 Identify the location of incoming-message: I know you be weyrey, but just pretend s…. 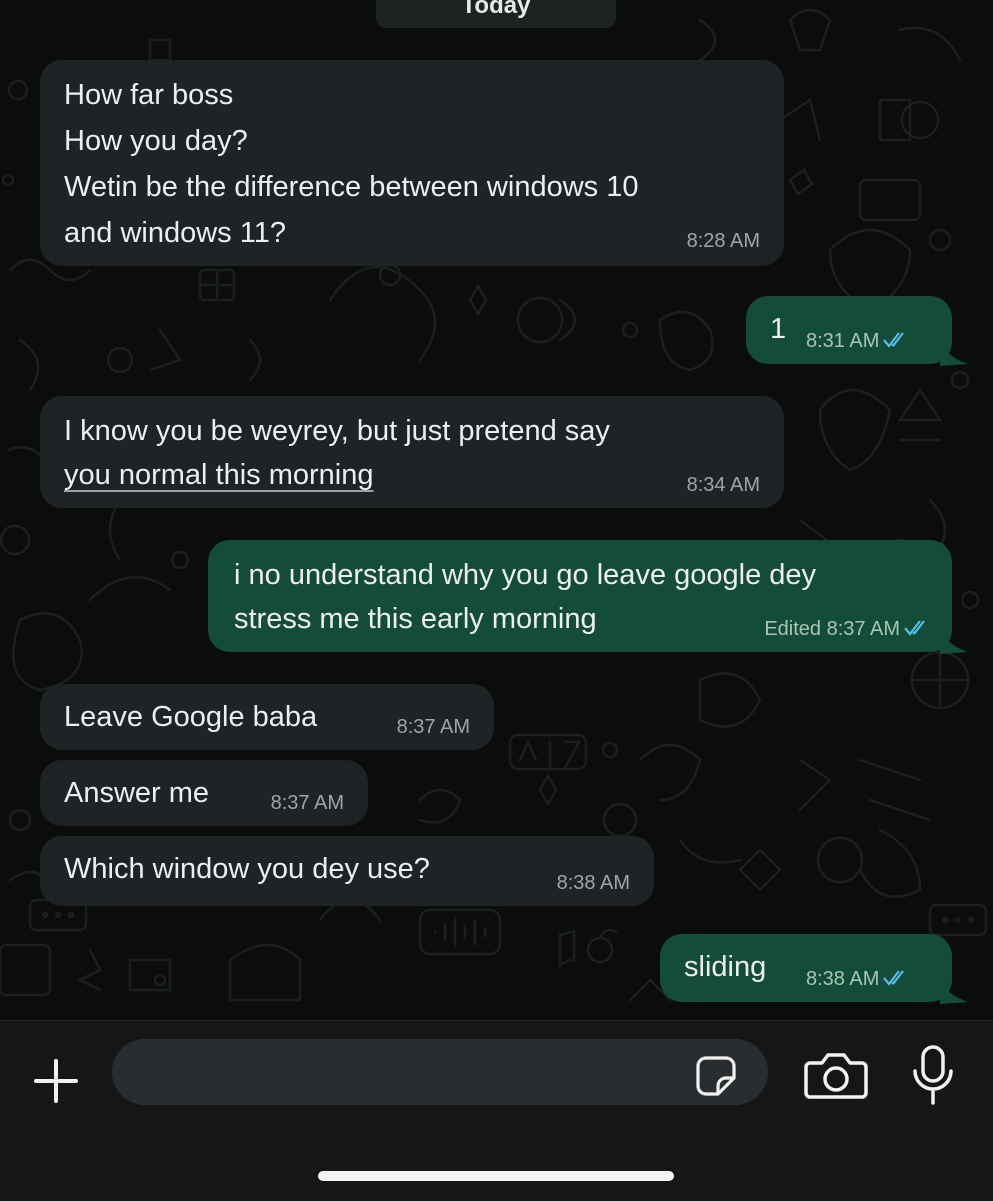
(412, 452).